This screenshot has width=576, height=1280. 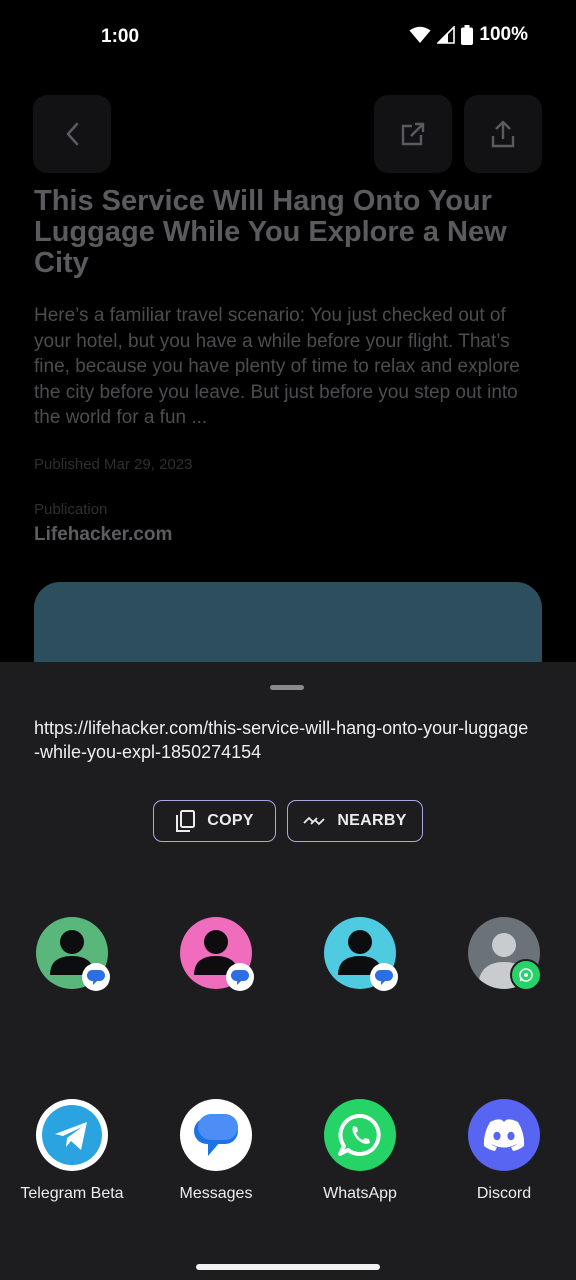 What do you see at coordinates (186, 821) in the screenshot?
I see `copy-icon` at bounding box center [186, 821].